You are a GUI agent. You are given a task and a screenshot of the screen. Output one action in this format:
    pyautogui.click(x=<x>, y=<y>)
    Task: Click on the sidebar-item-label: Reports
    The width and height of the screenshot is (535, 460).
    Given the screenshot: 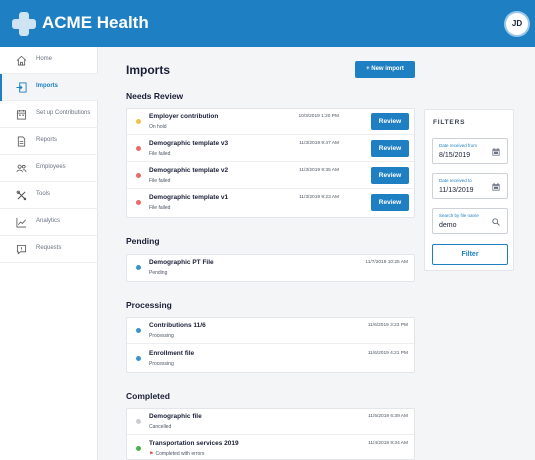 What is the action you would take?
    pyautogui.click(x=47, y=140)
    